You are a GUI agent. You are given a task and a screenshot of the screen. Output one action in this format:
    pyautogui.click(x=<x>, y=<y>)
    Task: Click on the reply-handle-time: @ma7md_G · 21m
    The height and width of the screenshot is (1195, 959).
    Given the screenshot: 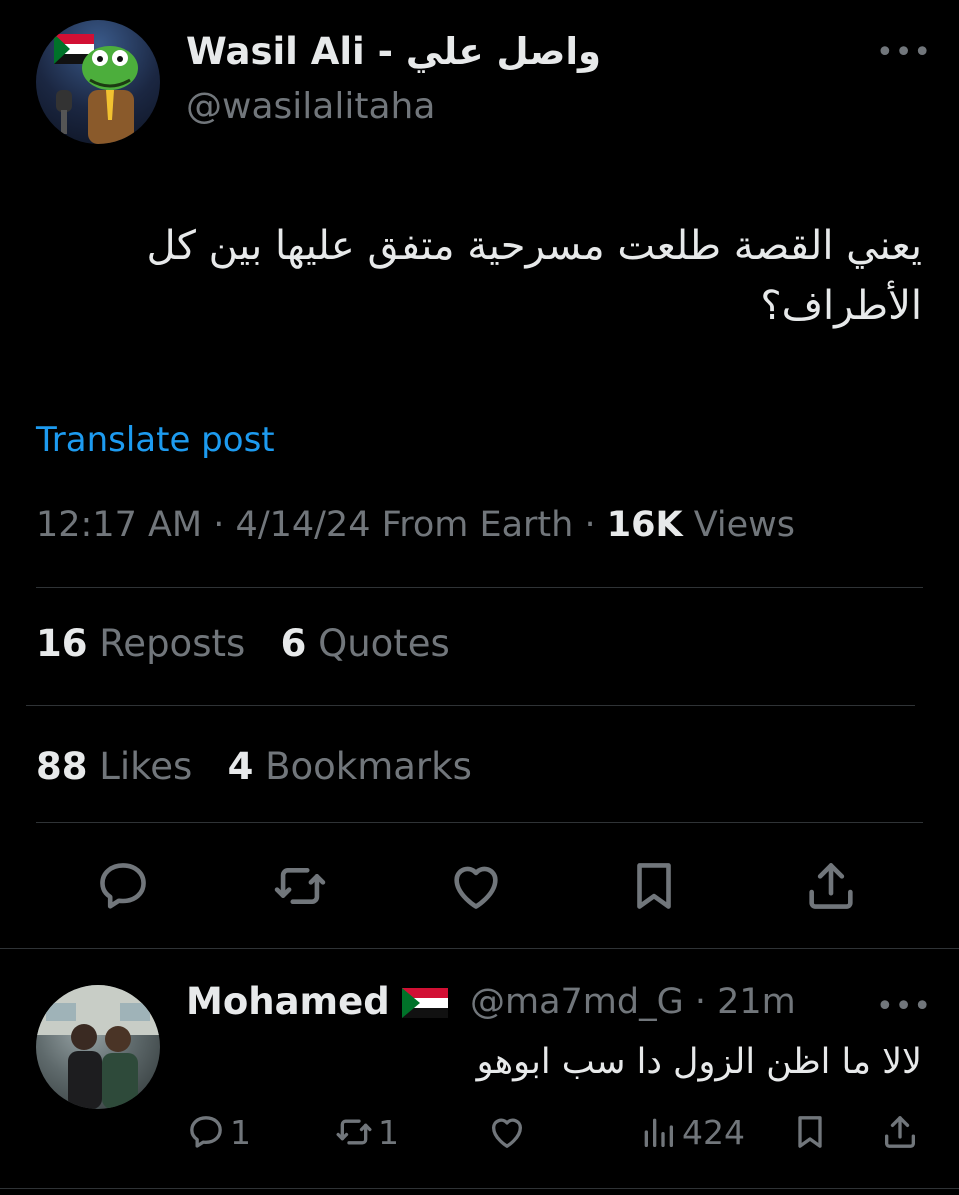 What is the action you would take?
    pyautogui.click(x=633, y=1002)
    